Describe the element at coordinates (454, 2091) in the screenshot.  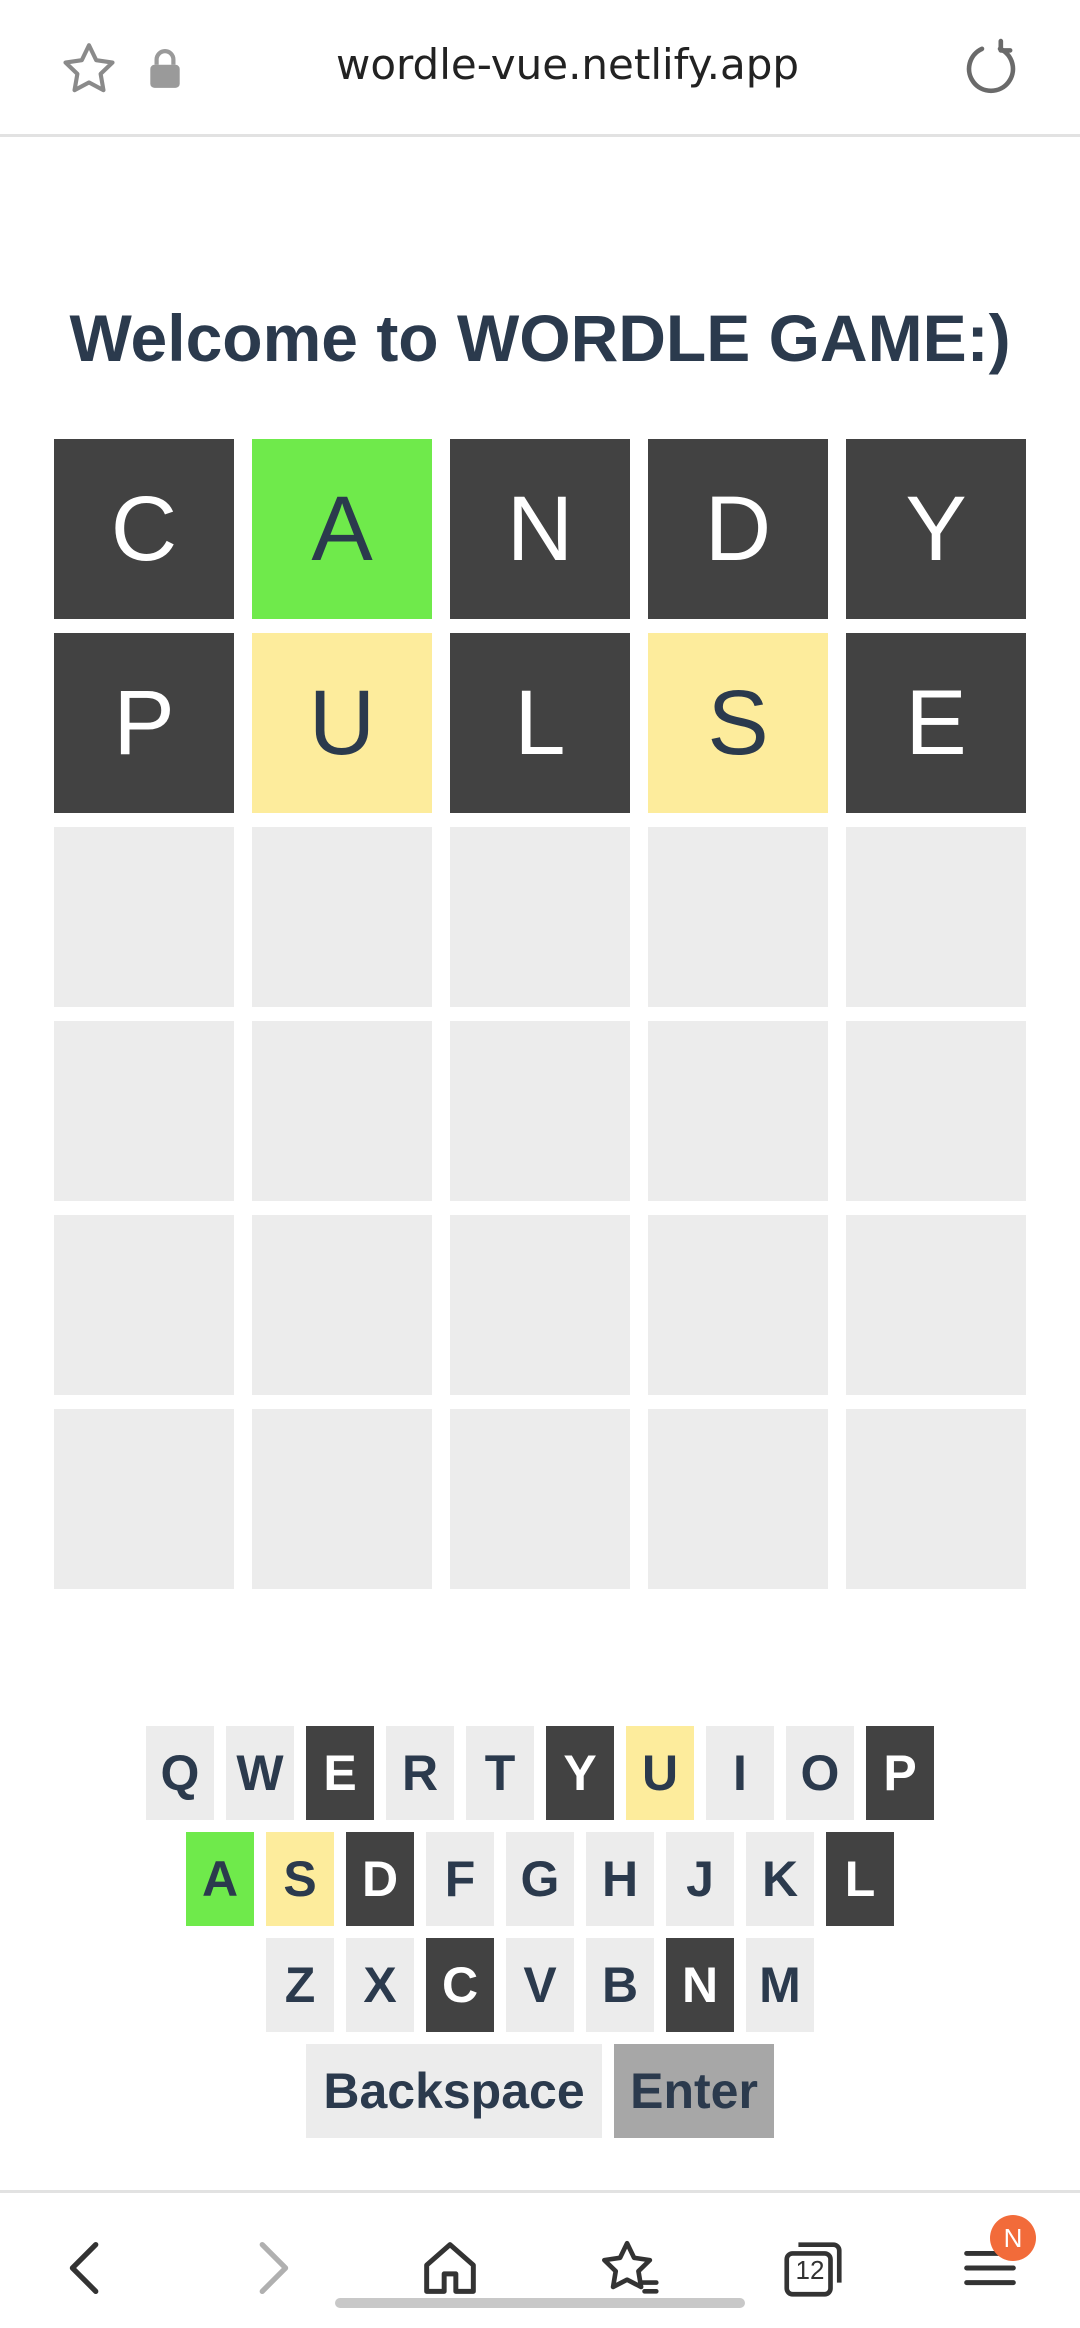
I see `backspace-key: Backspace` at that location.